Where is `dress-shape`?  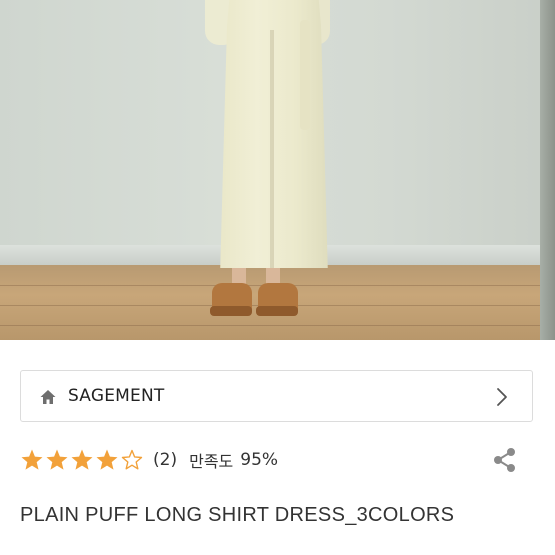
dress-shape is located at coordinates (274, 134).